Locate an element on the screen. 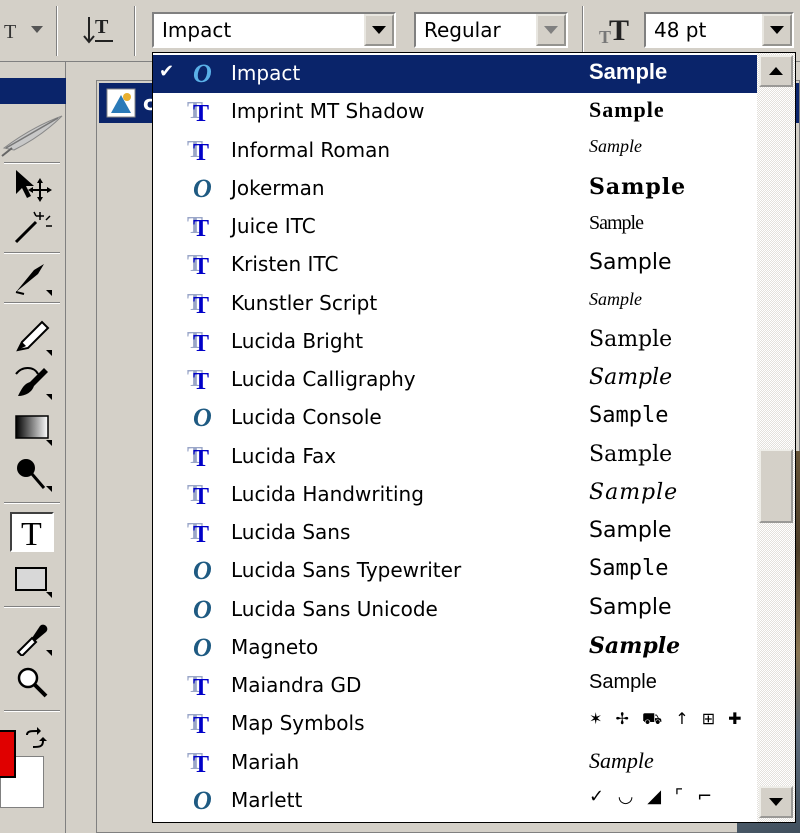 The height and width of the screenshot is (833, 800). font-name: Lucida Sans is located at coordinates (291, 532).